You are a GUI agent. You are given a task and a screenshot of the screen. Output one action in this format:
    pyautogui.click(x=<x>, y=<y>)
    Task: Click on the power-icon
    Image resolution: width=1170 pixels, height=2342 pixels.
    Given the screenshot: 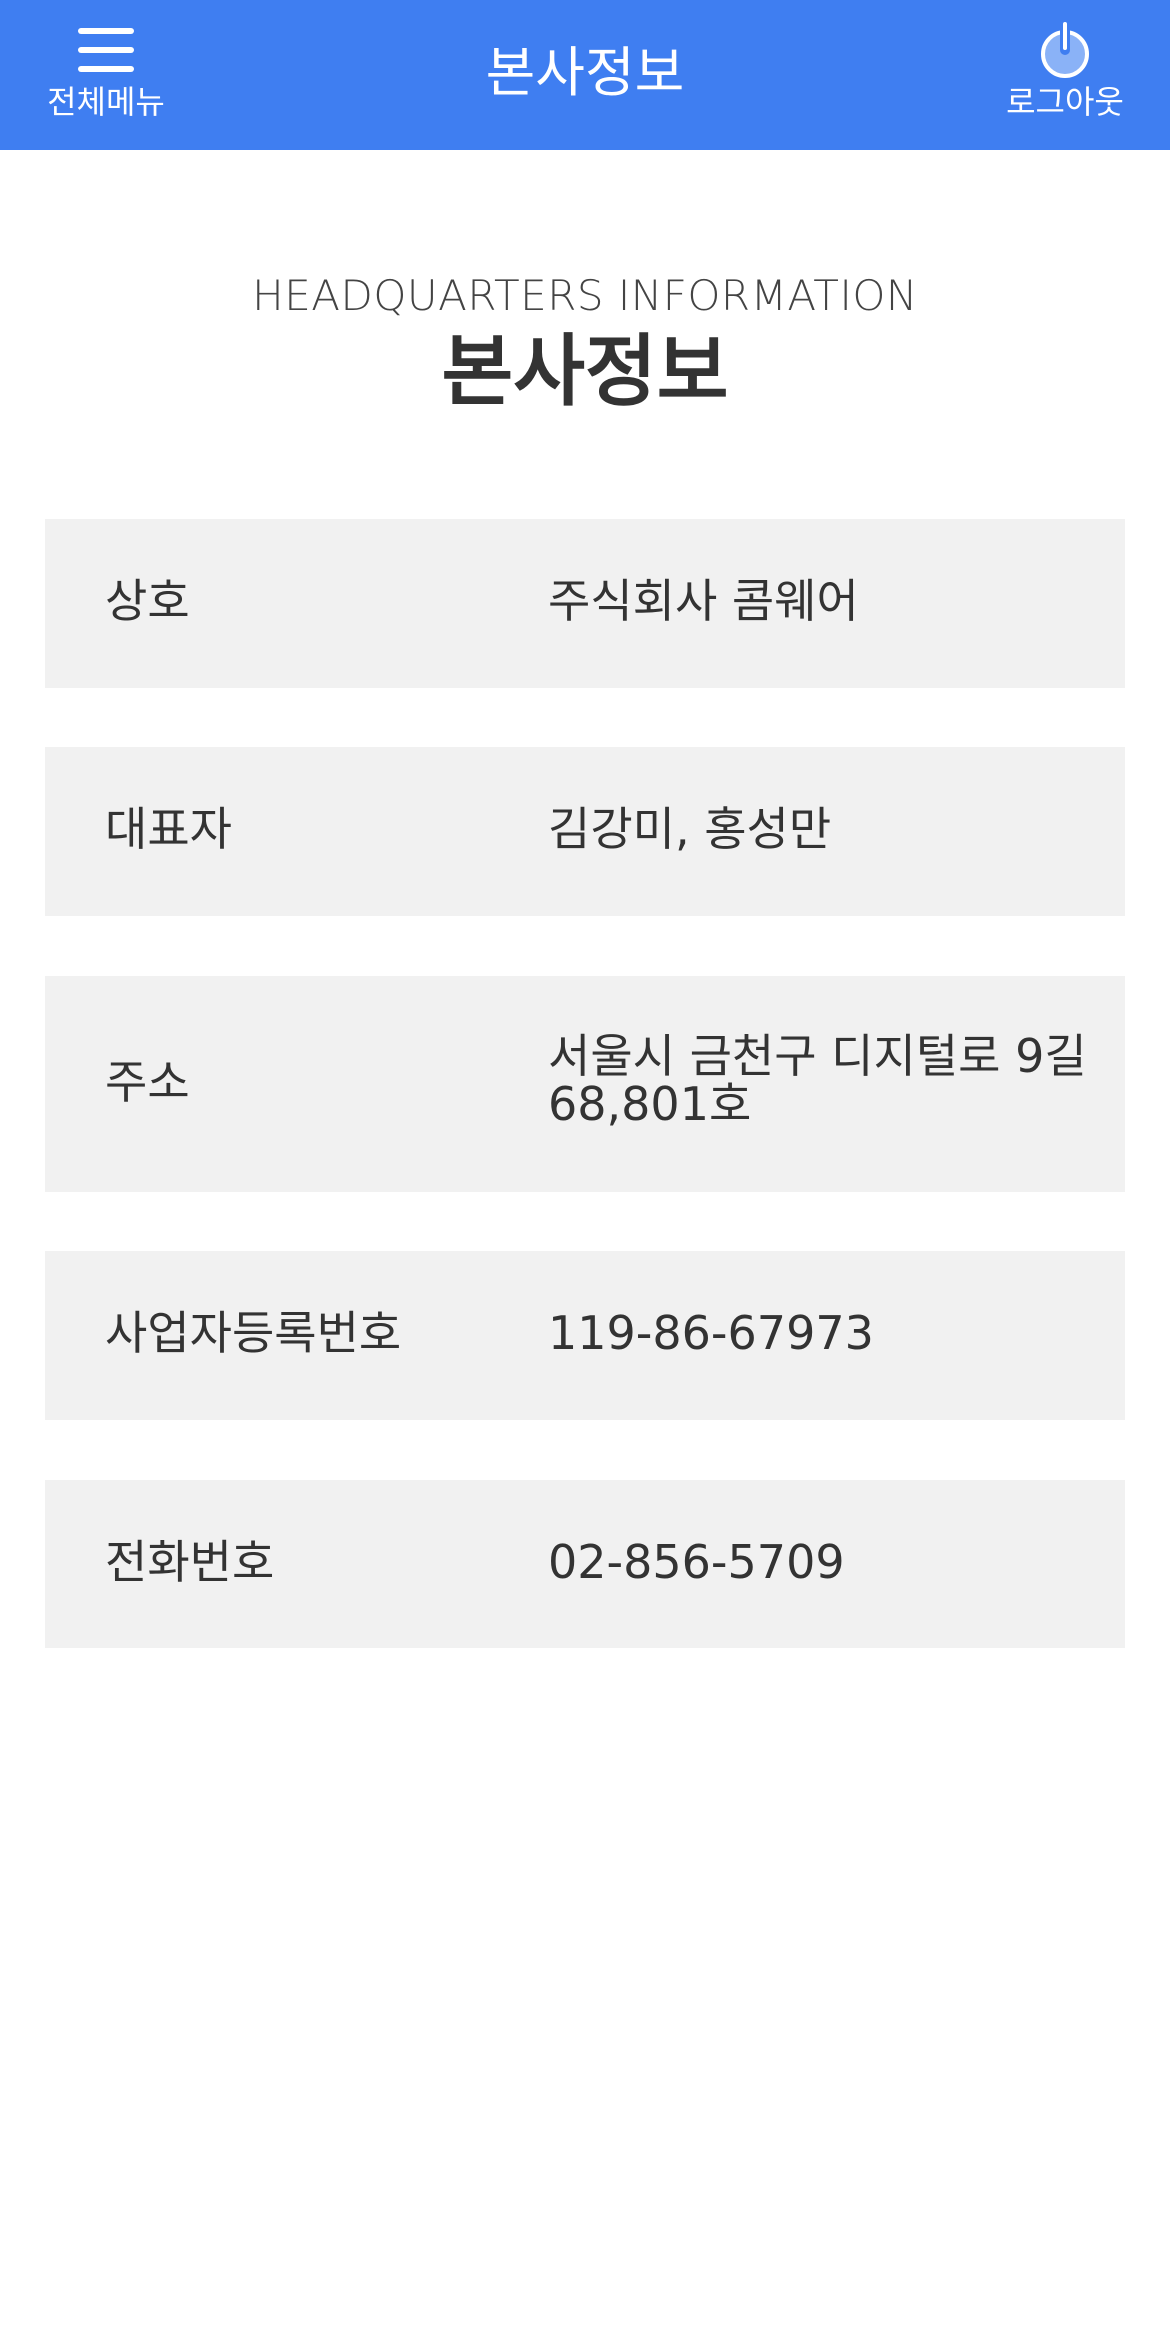 What is the action you would take?
    pyautogui.click(x=1065, y=49)
    